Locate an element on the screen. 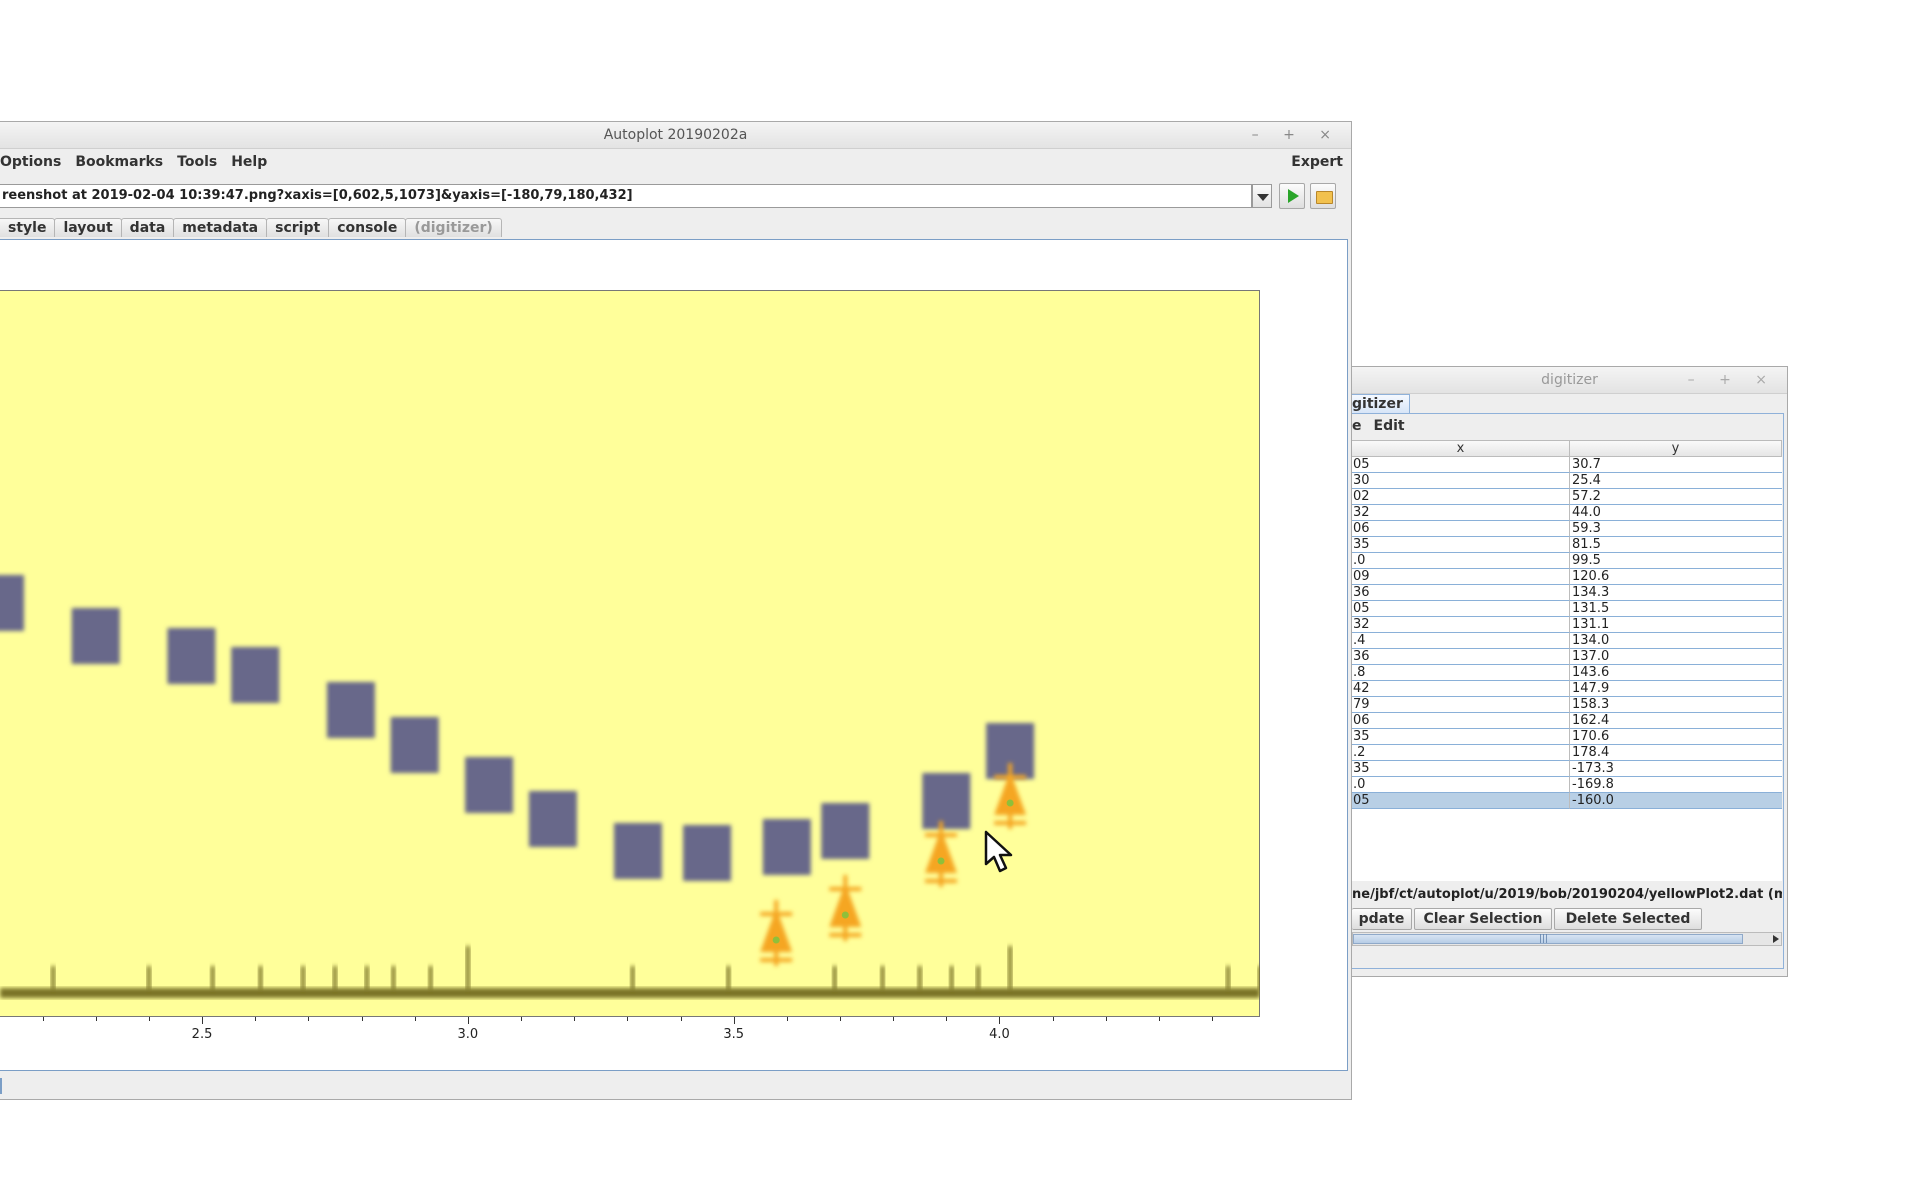 Image resolution: width=1920 pixels, height=1200 pixels. cell-x: .8 is located at coordinates (1461, 673).